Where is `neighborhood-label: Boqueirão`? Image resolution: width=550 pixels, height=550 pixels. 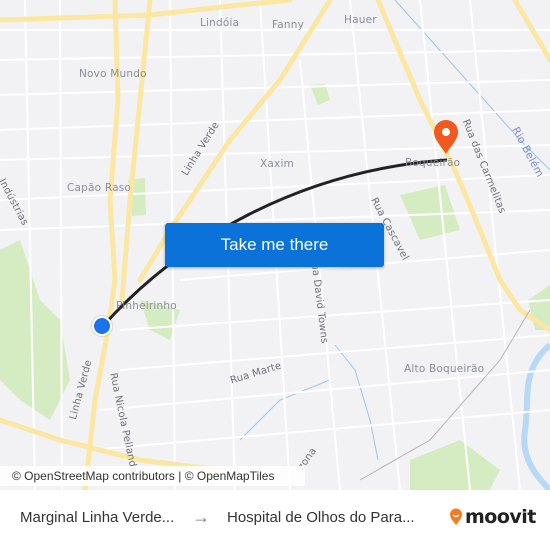 neighborhood-label: Boqueirão is located at coordinates (433, 163).